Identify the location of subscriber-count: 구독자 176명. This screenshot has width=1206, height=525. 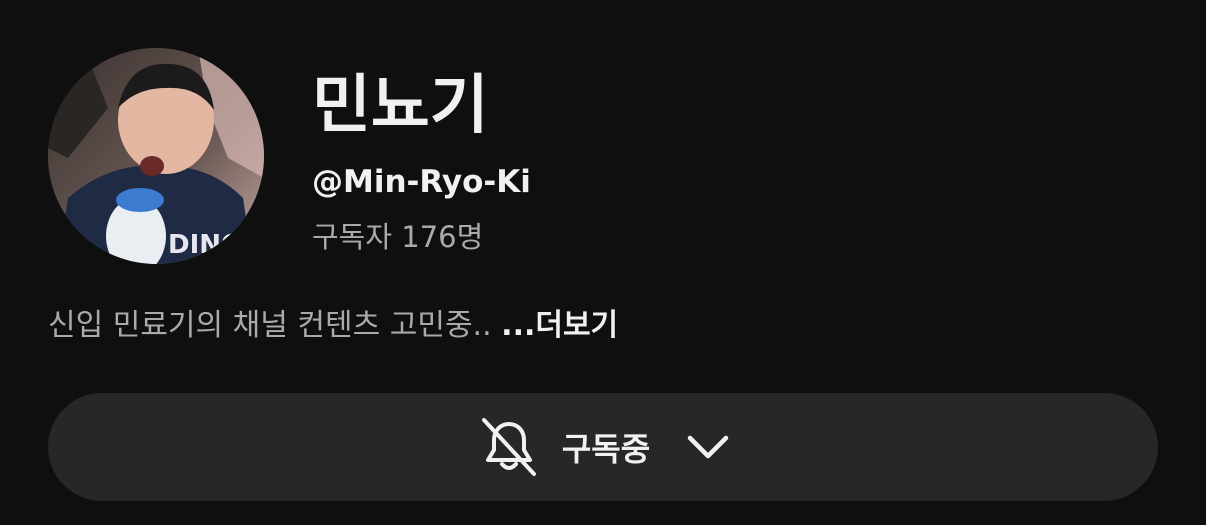
(398, 237).